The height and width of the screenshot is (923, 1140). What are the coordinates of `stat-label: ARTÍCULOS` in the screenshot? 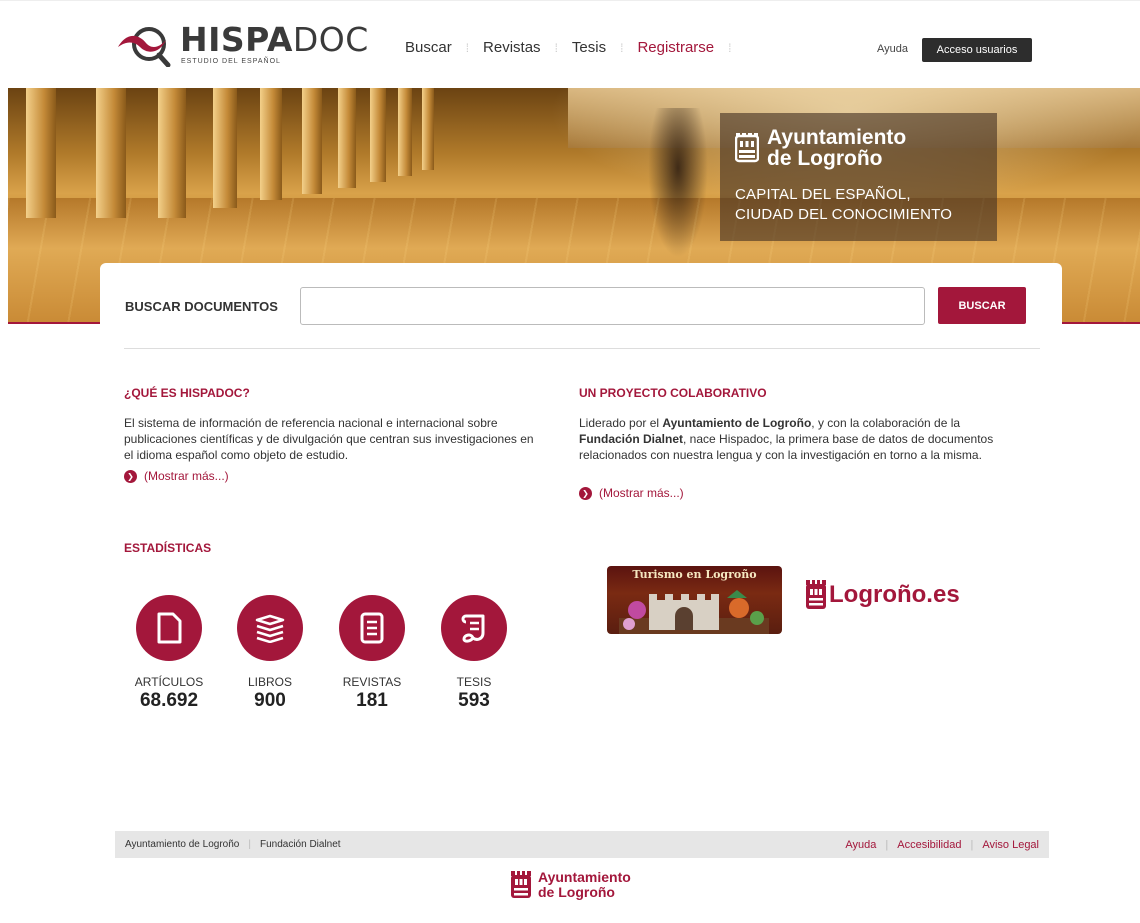 It's located at (169, 682).